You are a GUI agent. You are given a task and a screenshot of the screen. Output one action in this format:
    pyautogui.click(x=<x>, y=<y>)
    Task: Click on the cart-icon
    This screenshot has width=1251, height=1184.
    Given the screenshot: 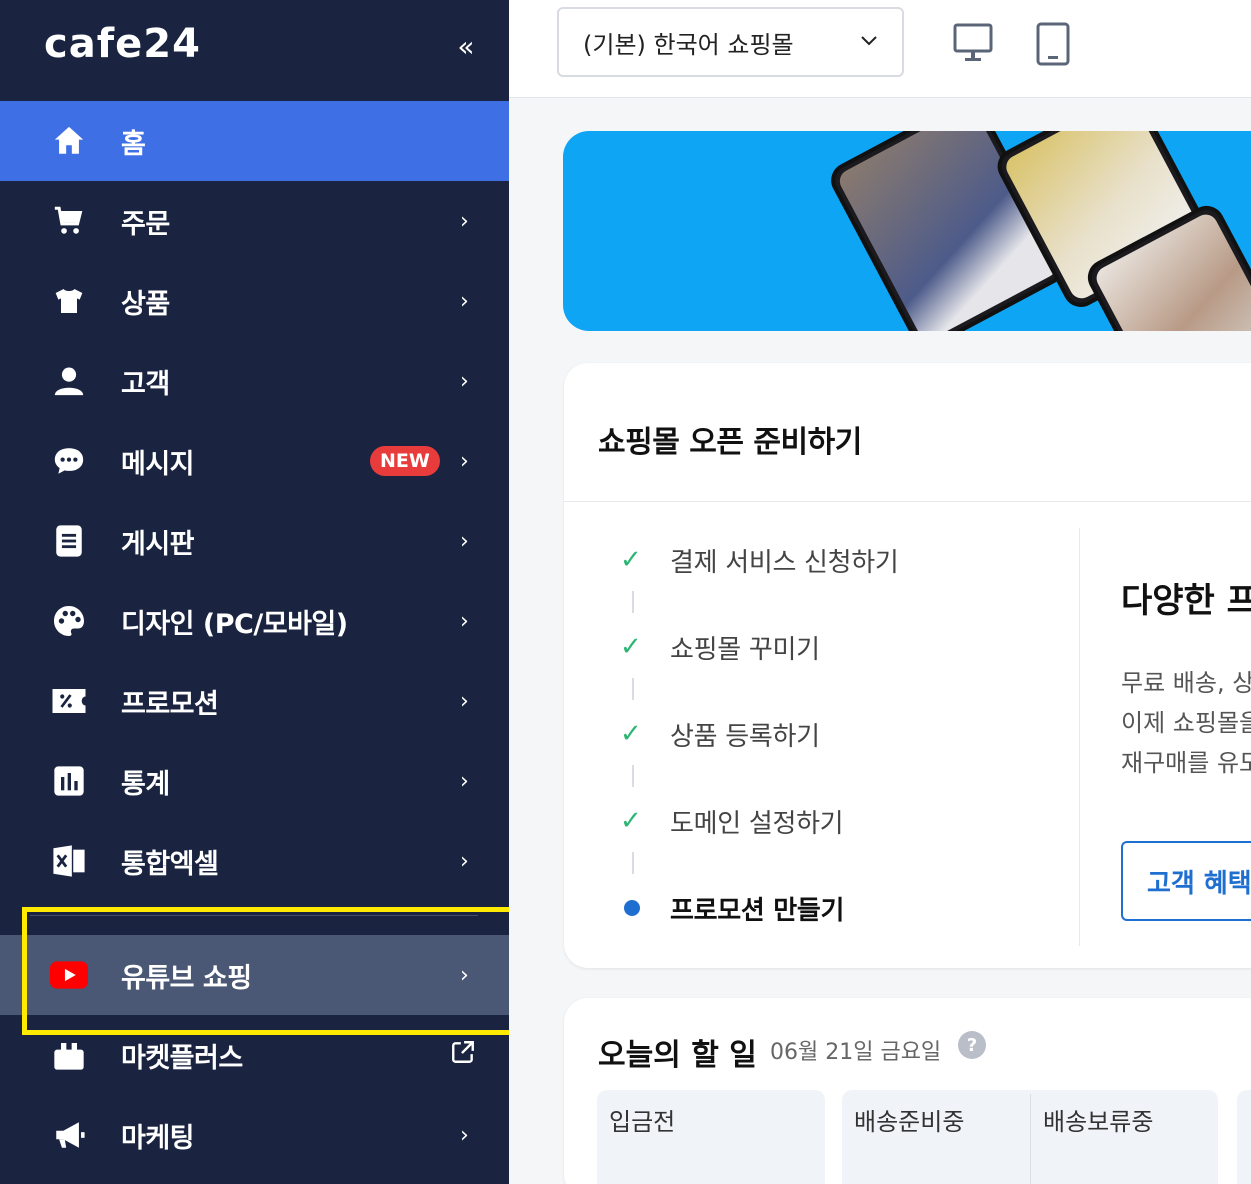 What is the action you would take?
    pyautogui.click(x=69, y=221)
    